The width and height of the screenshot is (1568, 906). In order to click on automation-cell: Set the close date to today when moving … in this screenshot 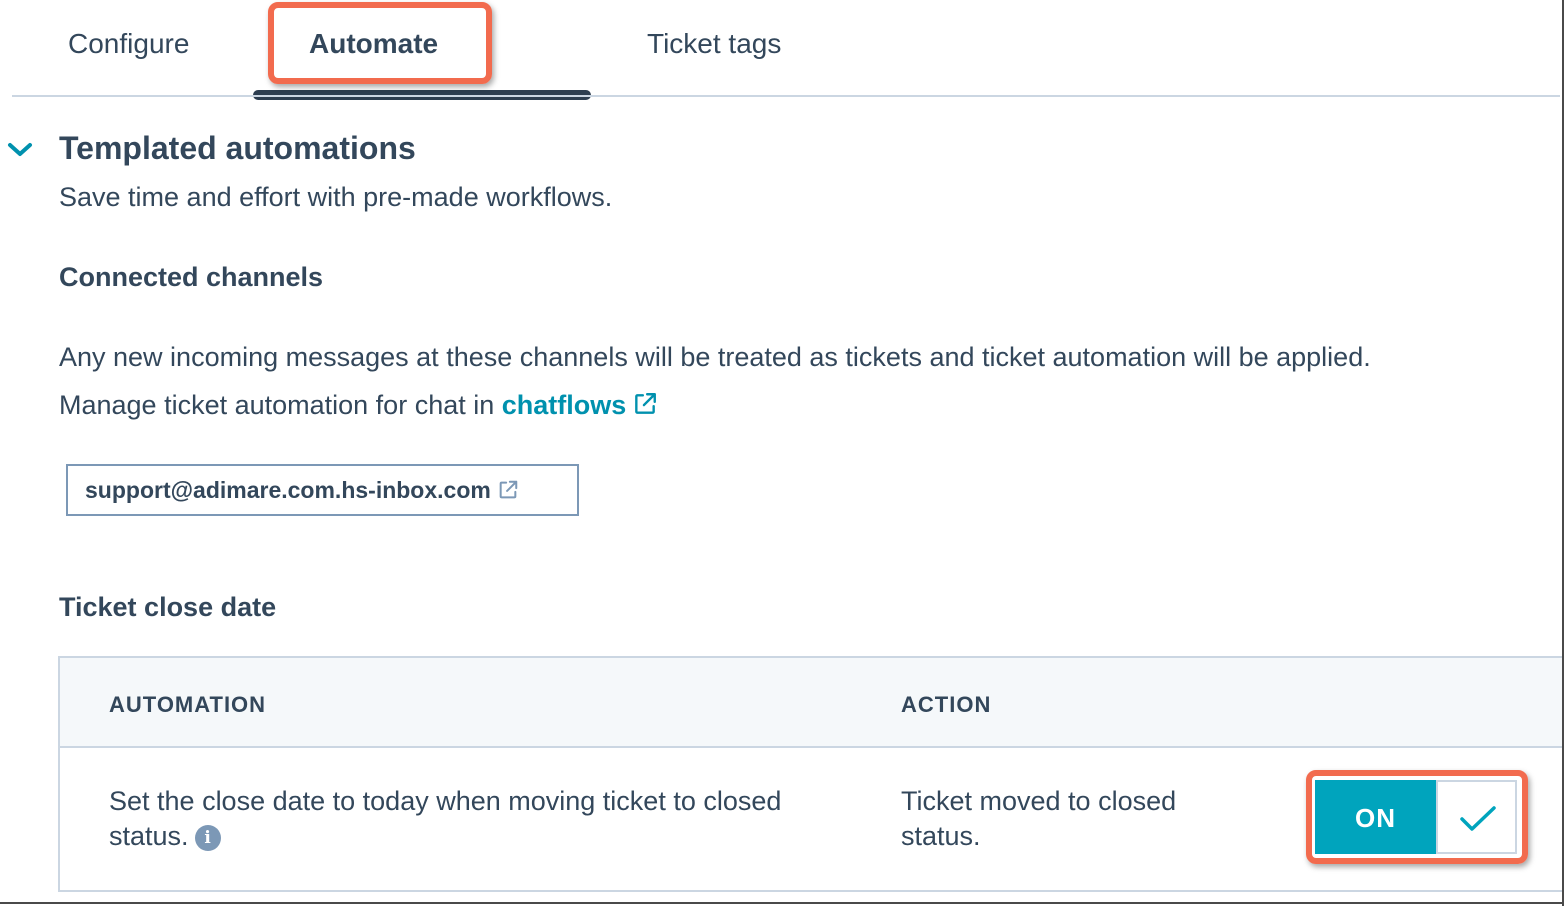, I will do `click(459, 819)`.